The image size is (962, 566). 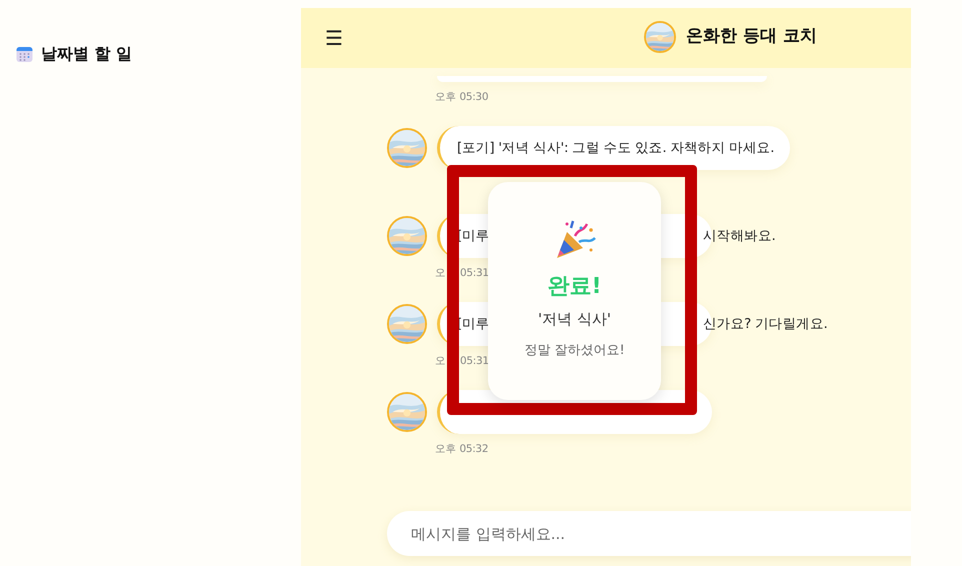 What do you see at coordinates (574, 287) in the screenshot?
I see `popup-title: 완료!` at bounding box center [574, 287].